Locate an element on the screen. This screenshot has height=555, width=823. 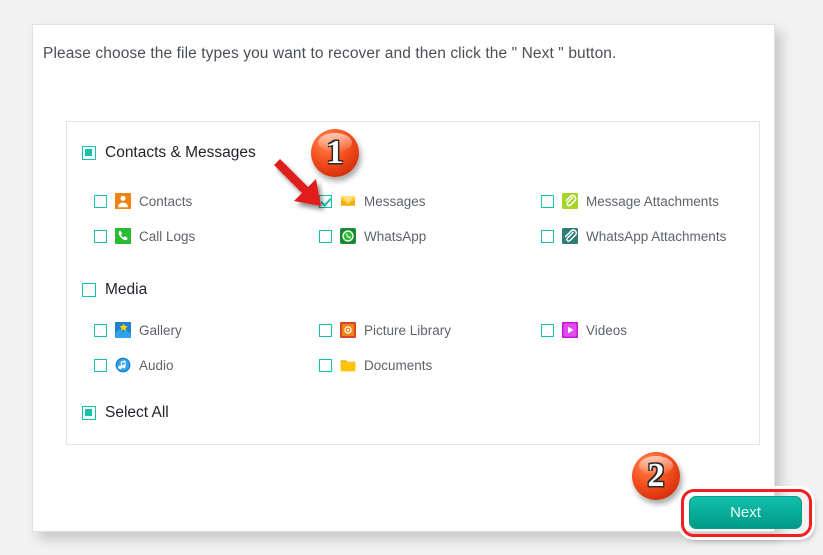
videos-icon is located at coordinates (570, 330).